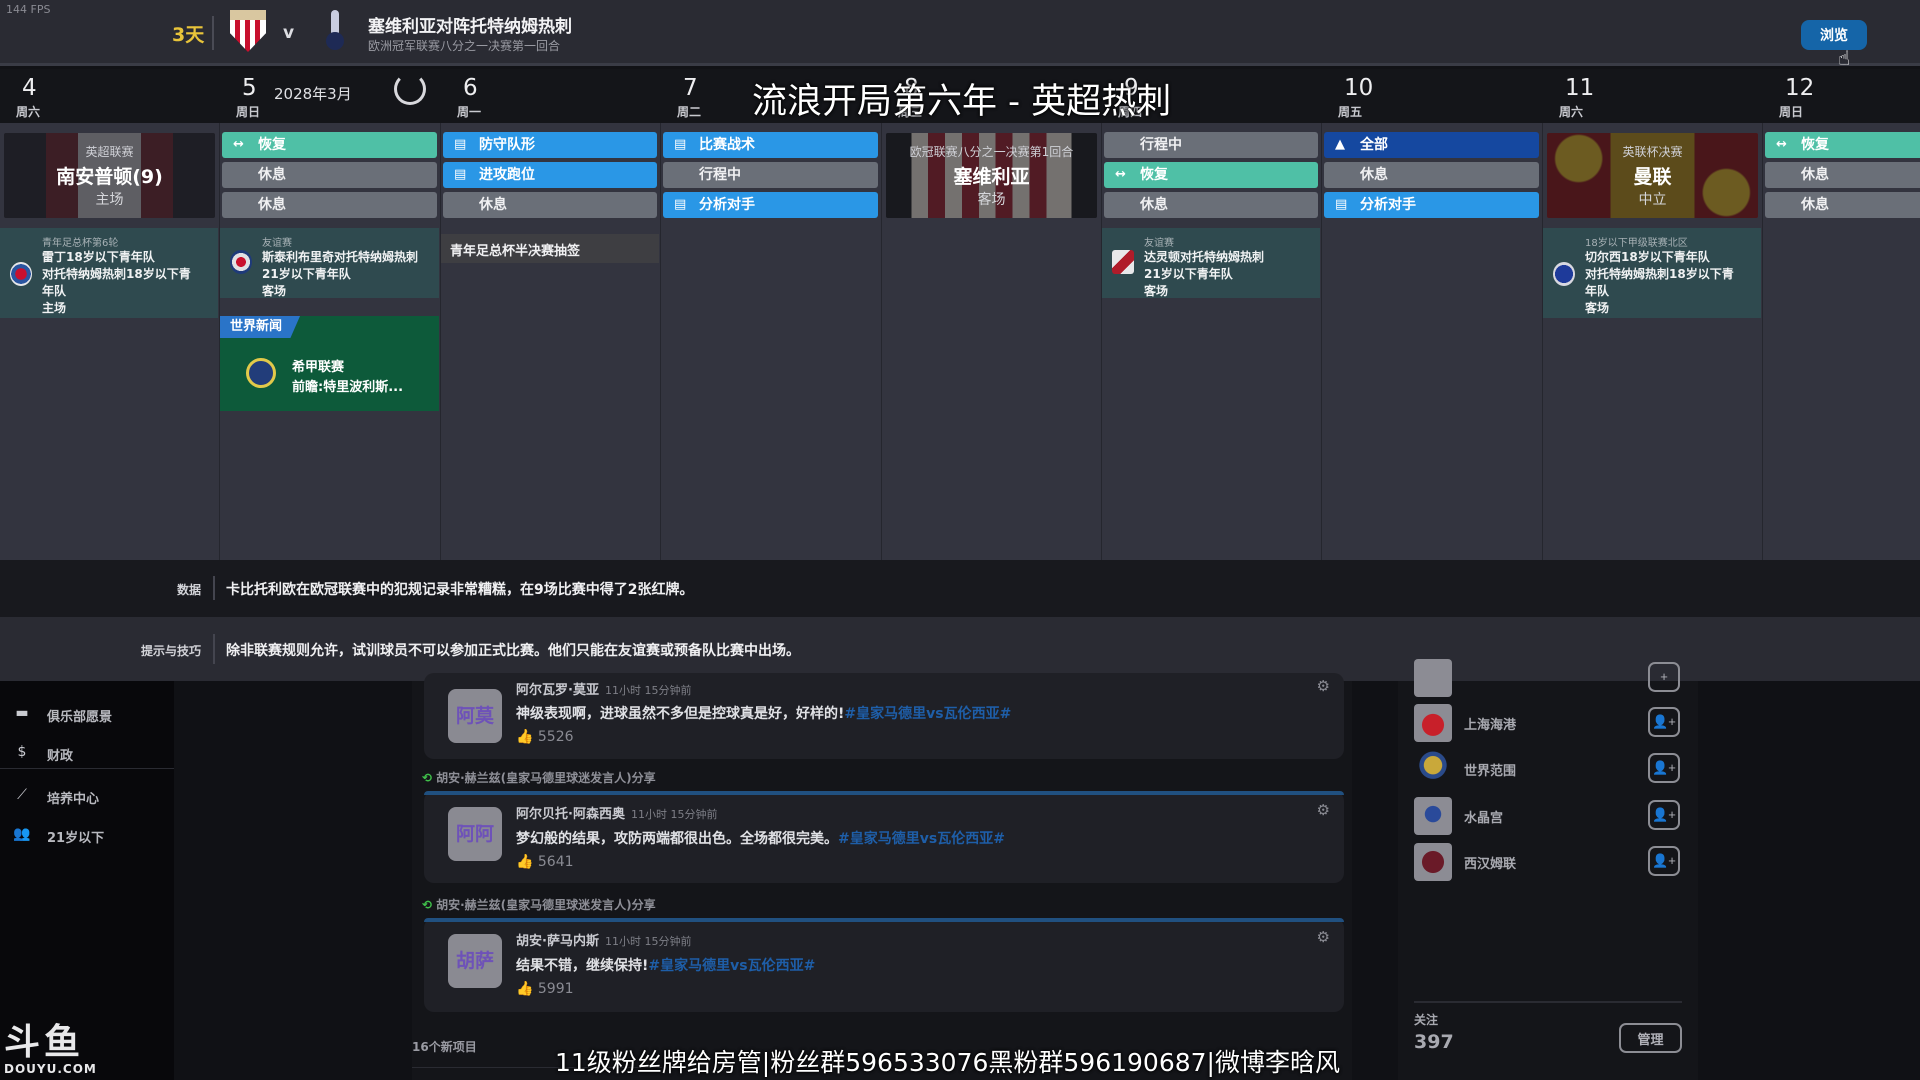  What do you see at coordinates (1841, 96) in the screenshot?
I see `day-header: 12 周日` at bounding box center [1841, 96].